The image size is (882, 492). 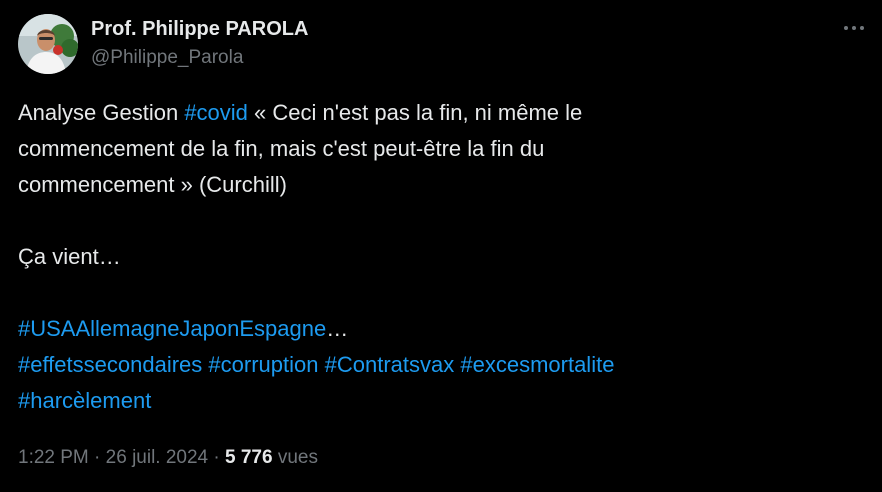 I want to click on views-count: 5 776, so click(x=249, y=457).